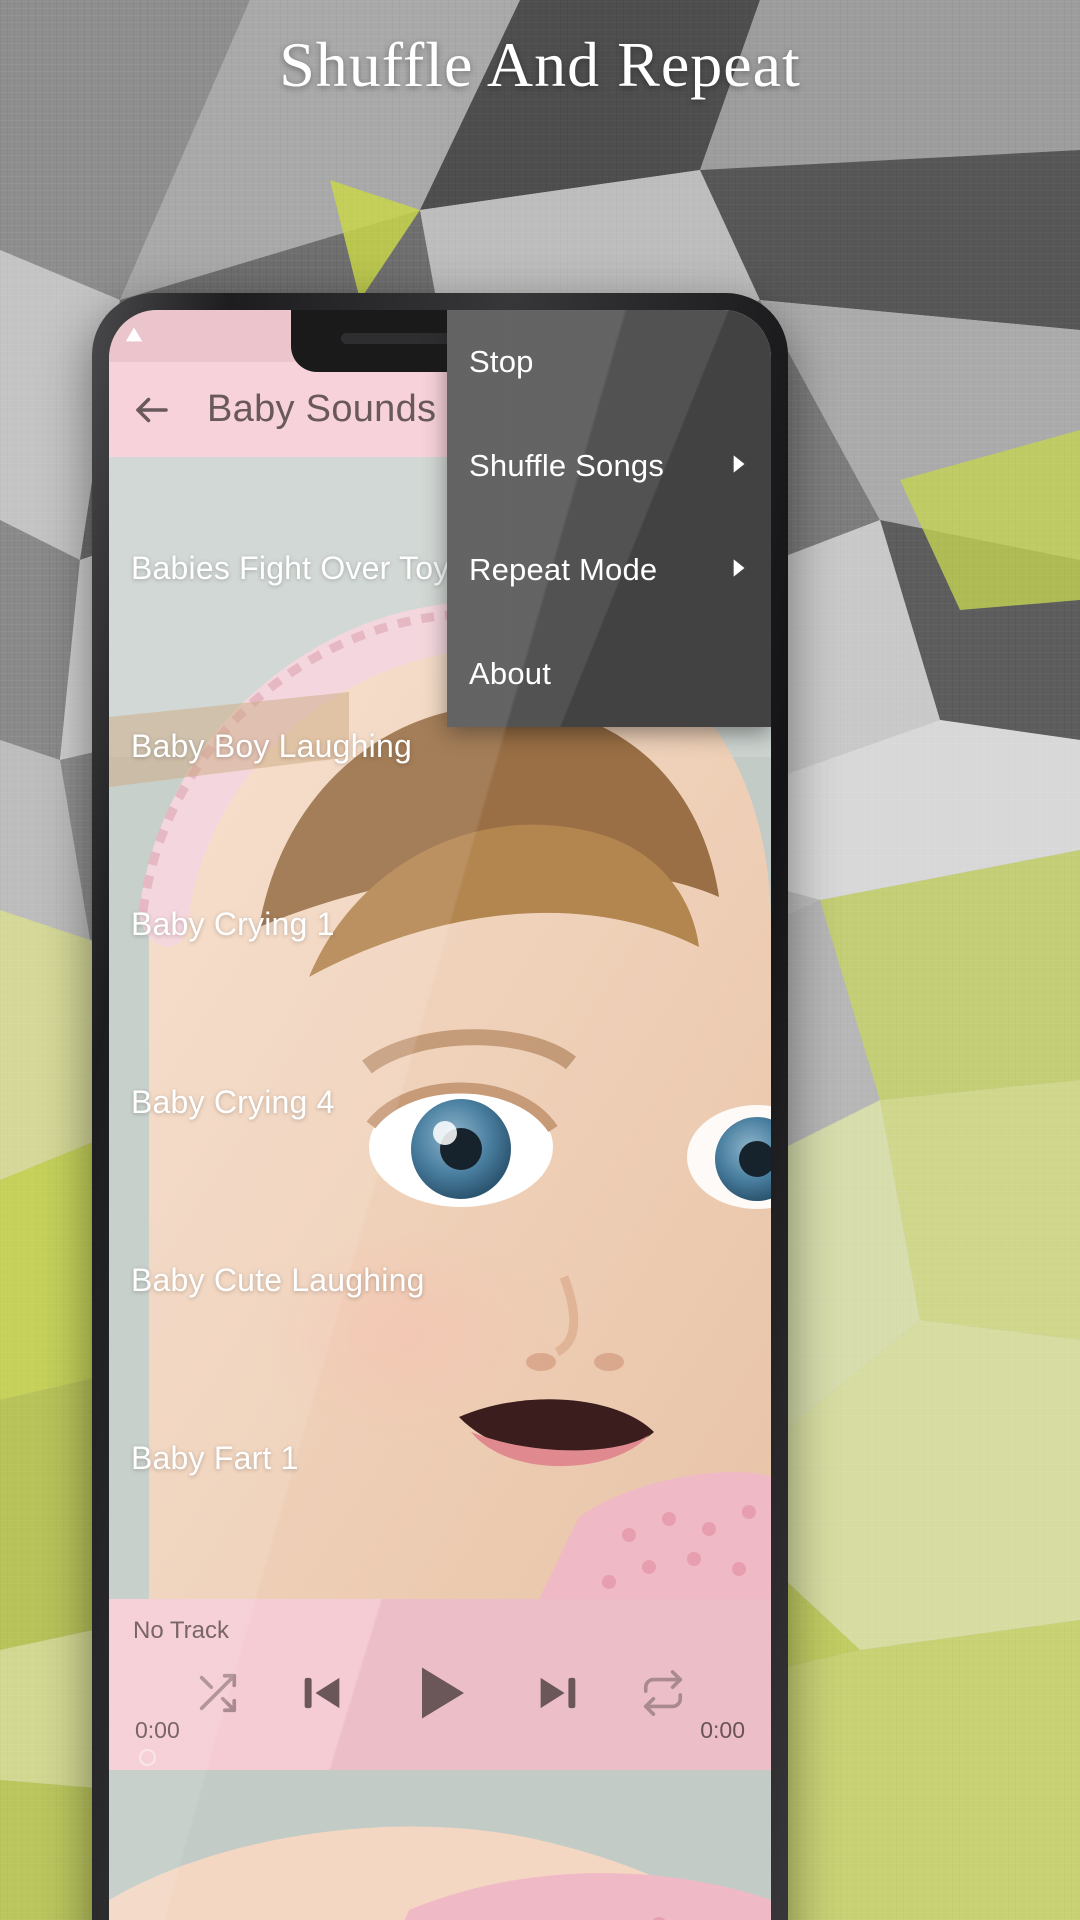  What do you see at coordinates (609, 362) in the screenshot?
I see `menu-item-stop: Stop` at bounding box center [609, 362].